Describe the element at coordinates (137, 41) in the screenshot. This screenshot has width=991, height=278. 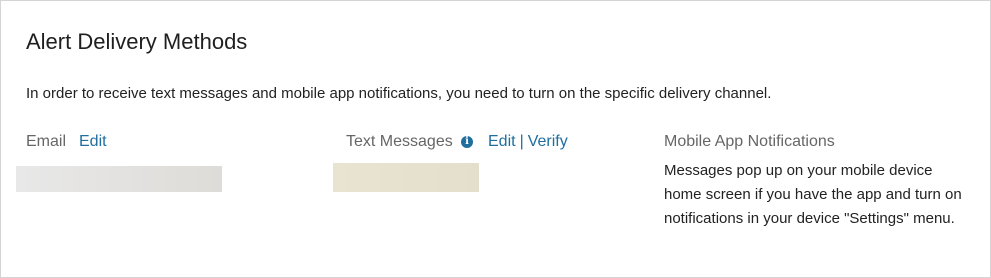
I see `page-title: Alert Delivery Methods` at that location.